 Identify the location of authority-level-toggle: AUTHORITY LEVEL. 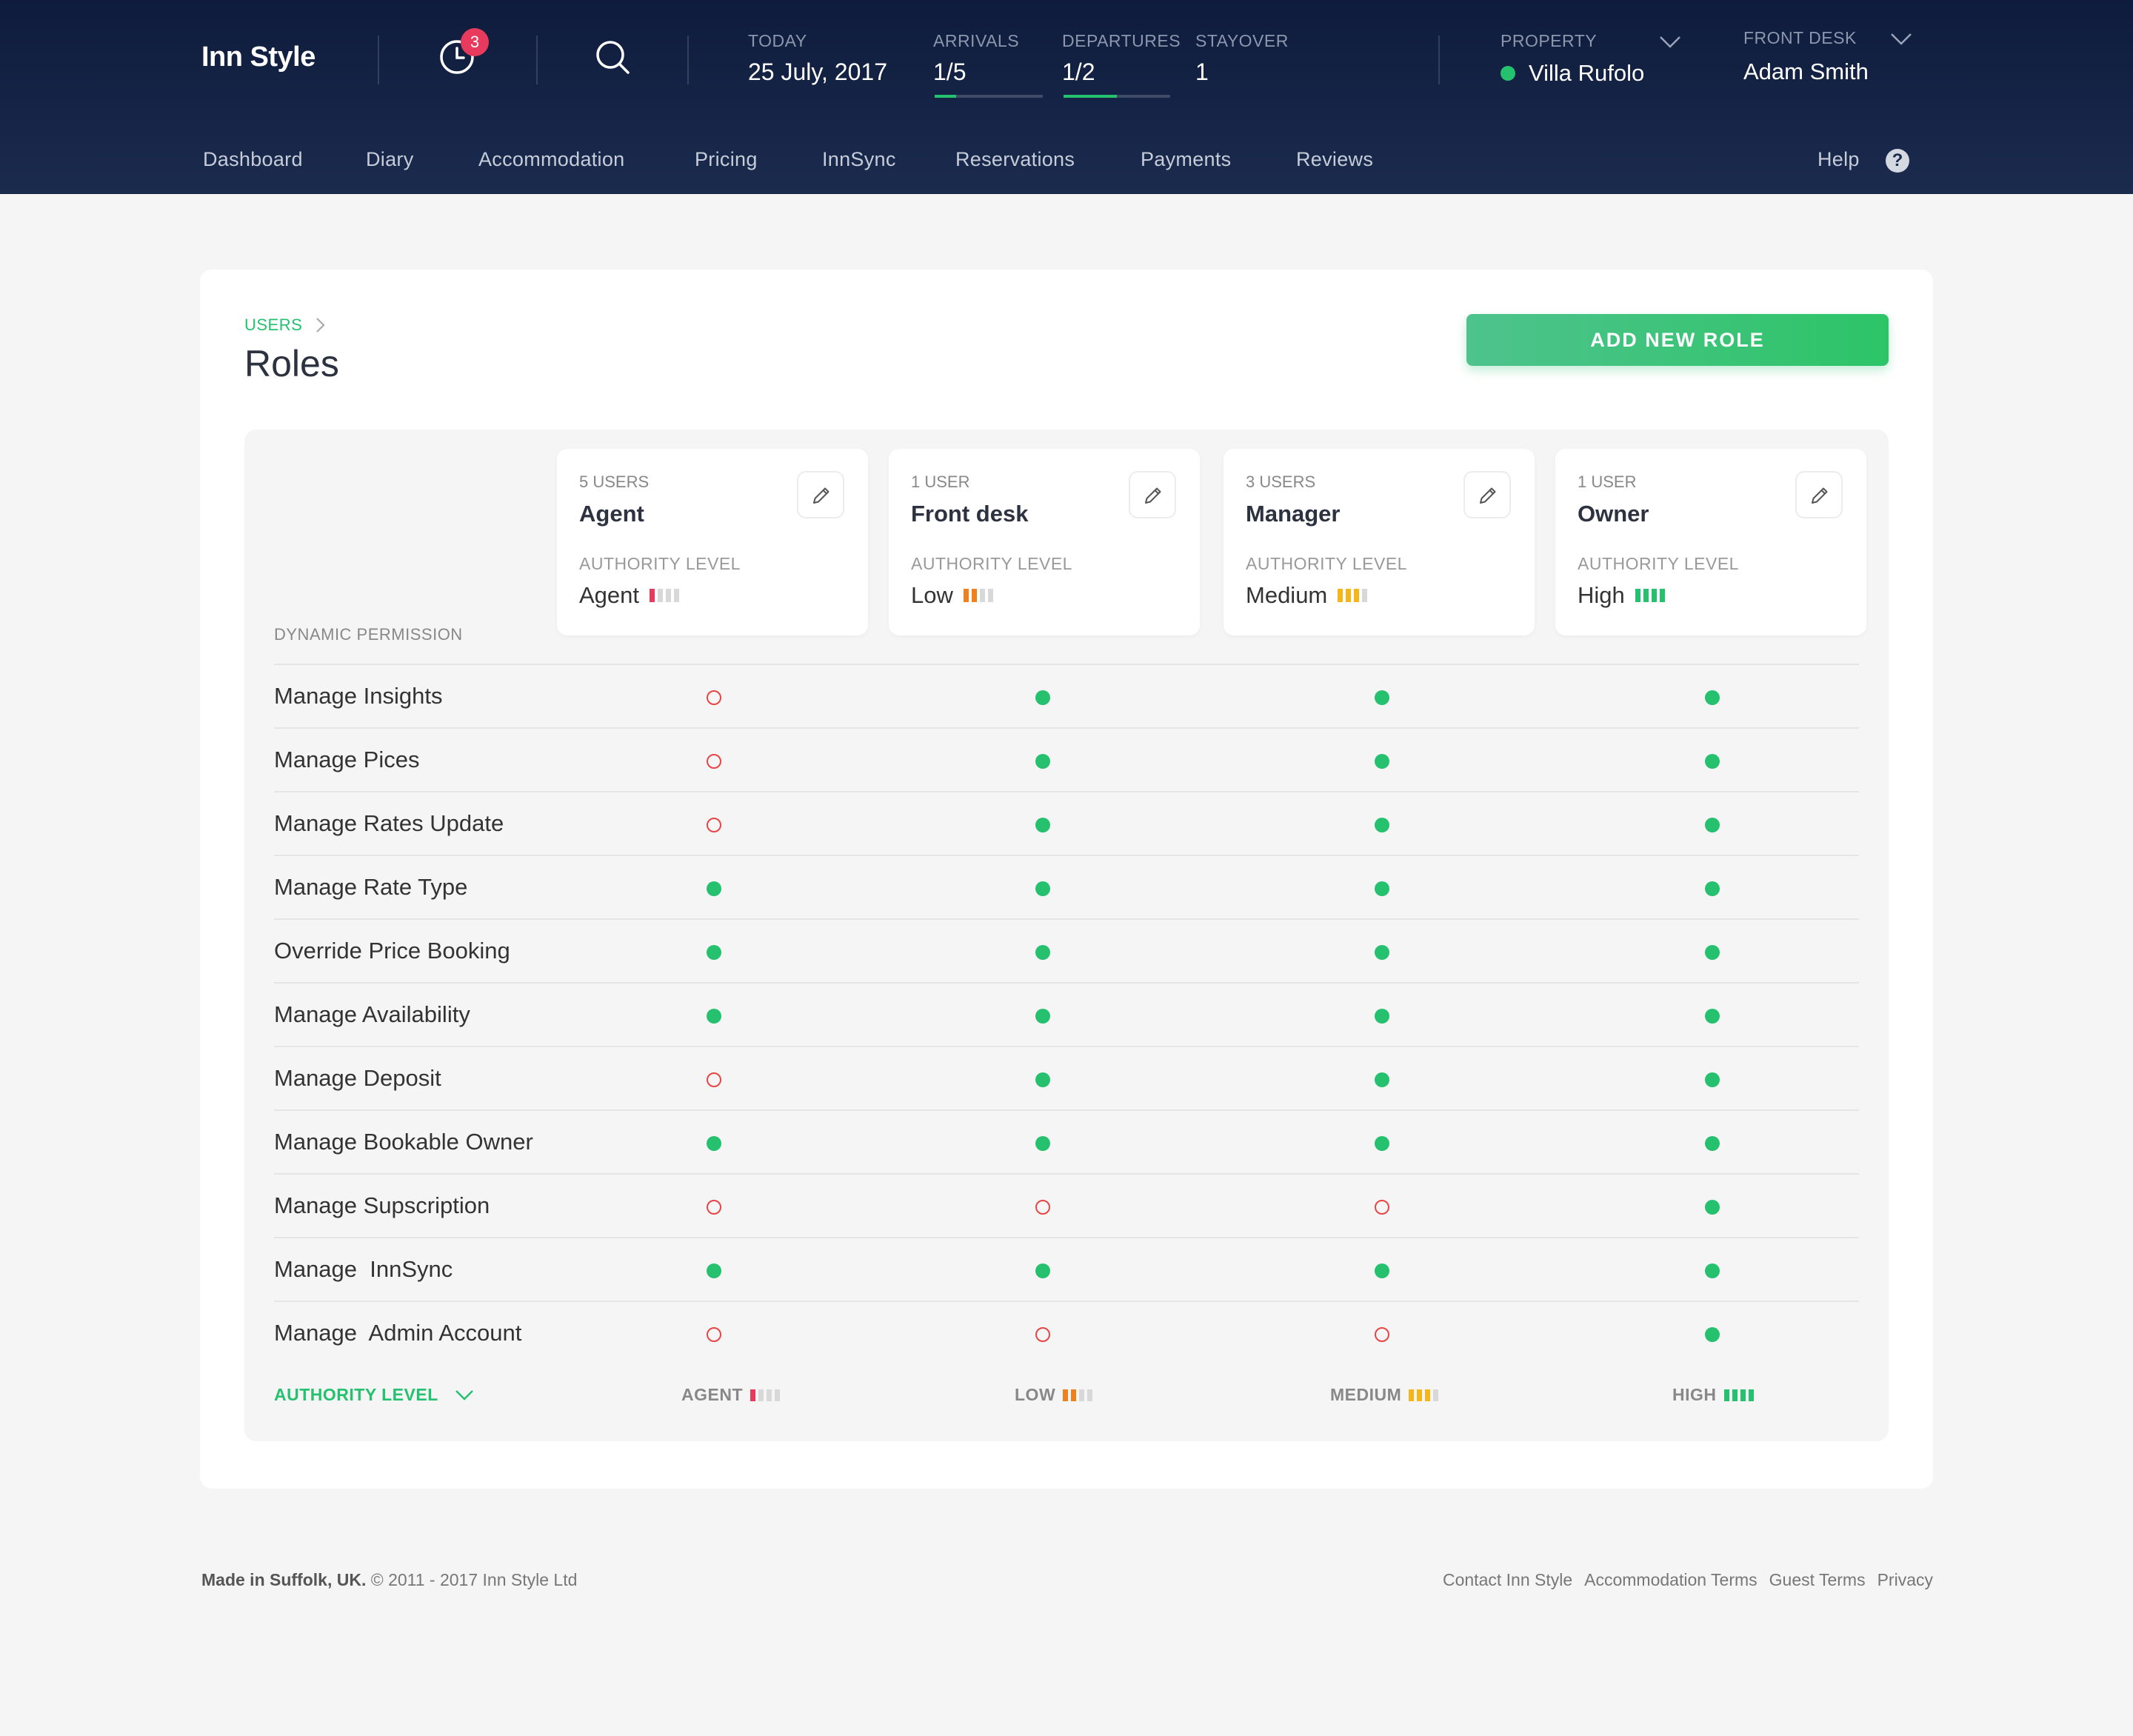
(374, 1395).